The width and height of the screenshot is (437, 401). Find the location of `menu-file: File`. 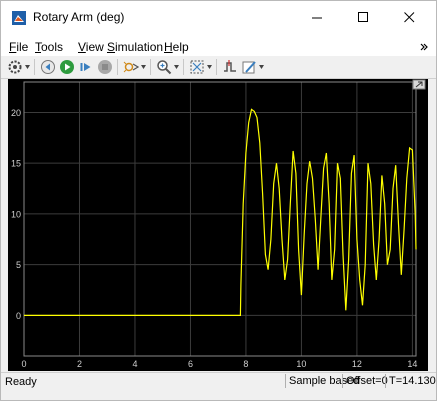

menu-file: File is located at coordinates (18, 47).